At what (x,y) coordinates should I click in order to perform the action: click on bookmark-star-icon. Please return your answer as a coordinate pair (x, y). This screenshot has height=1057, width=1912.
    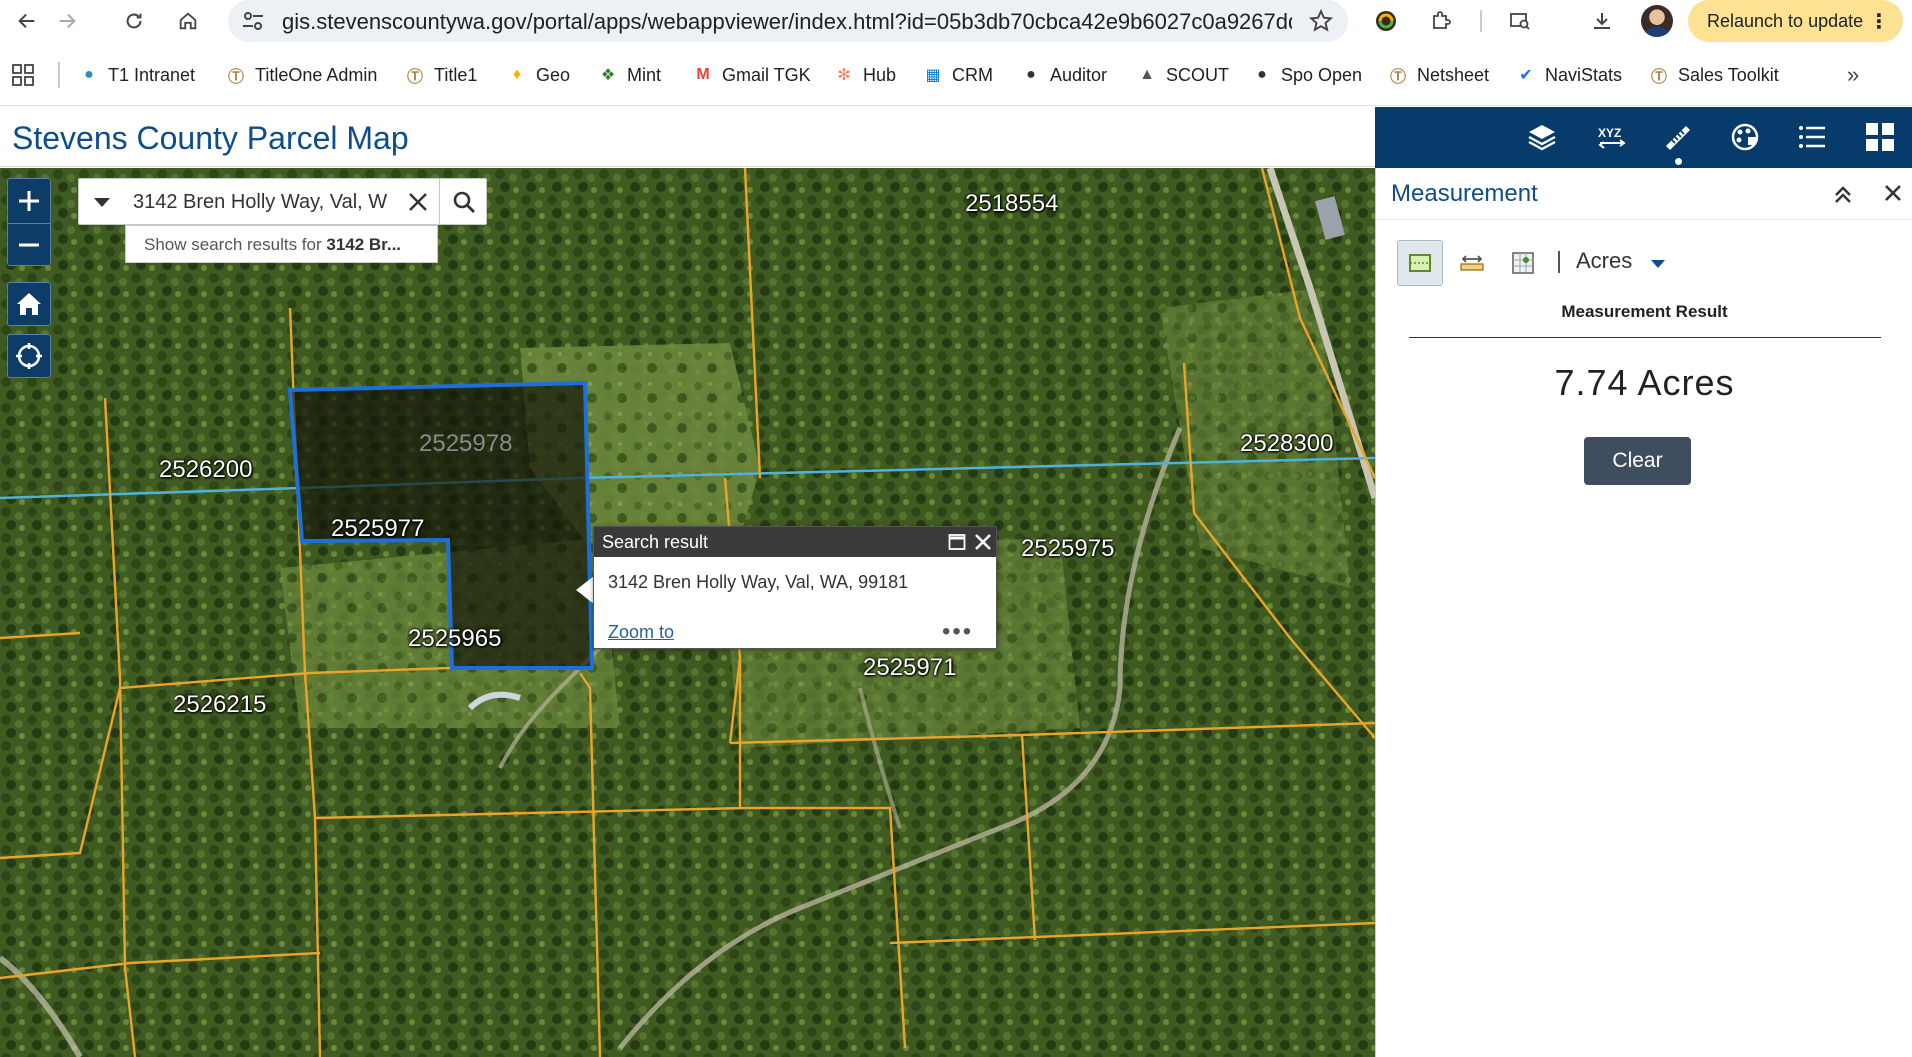
    Looking at the image, I should click on (1321, 21).